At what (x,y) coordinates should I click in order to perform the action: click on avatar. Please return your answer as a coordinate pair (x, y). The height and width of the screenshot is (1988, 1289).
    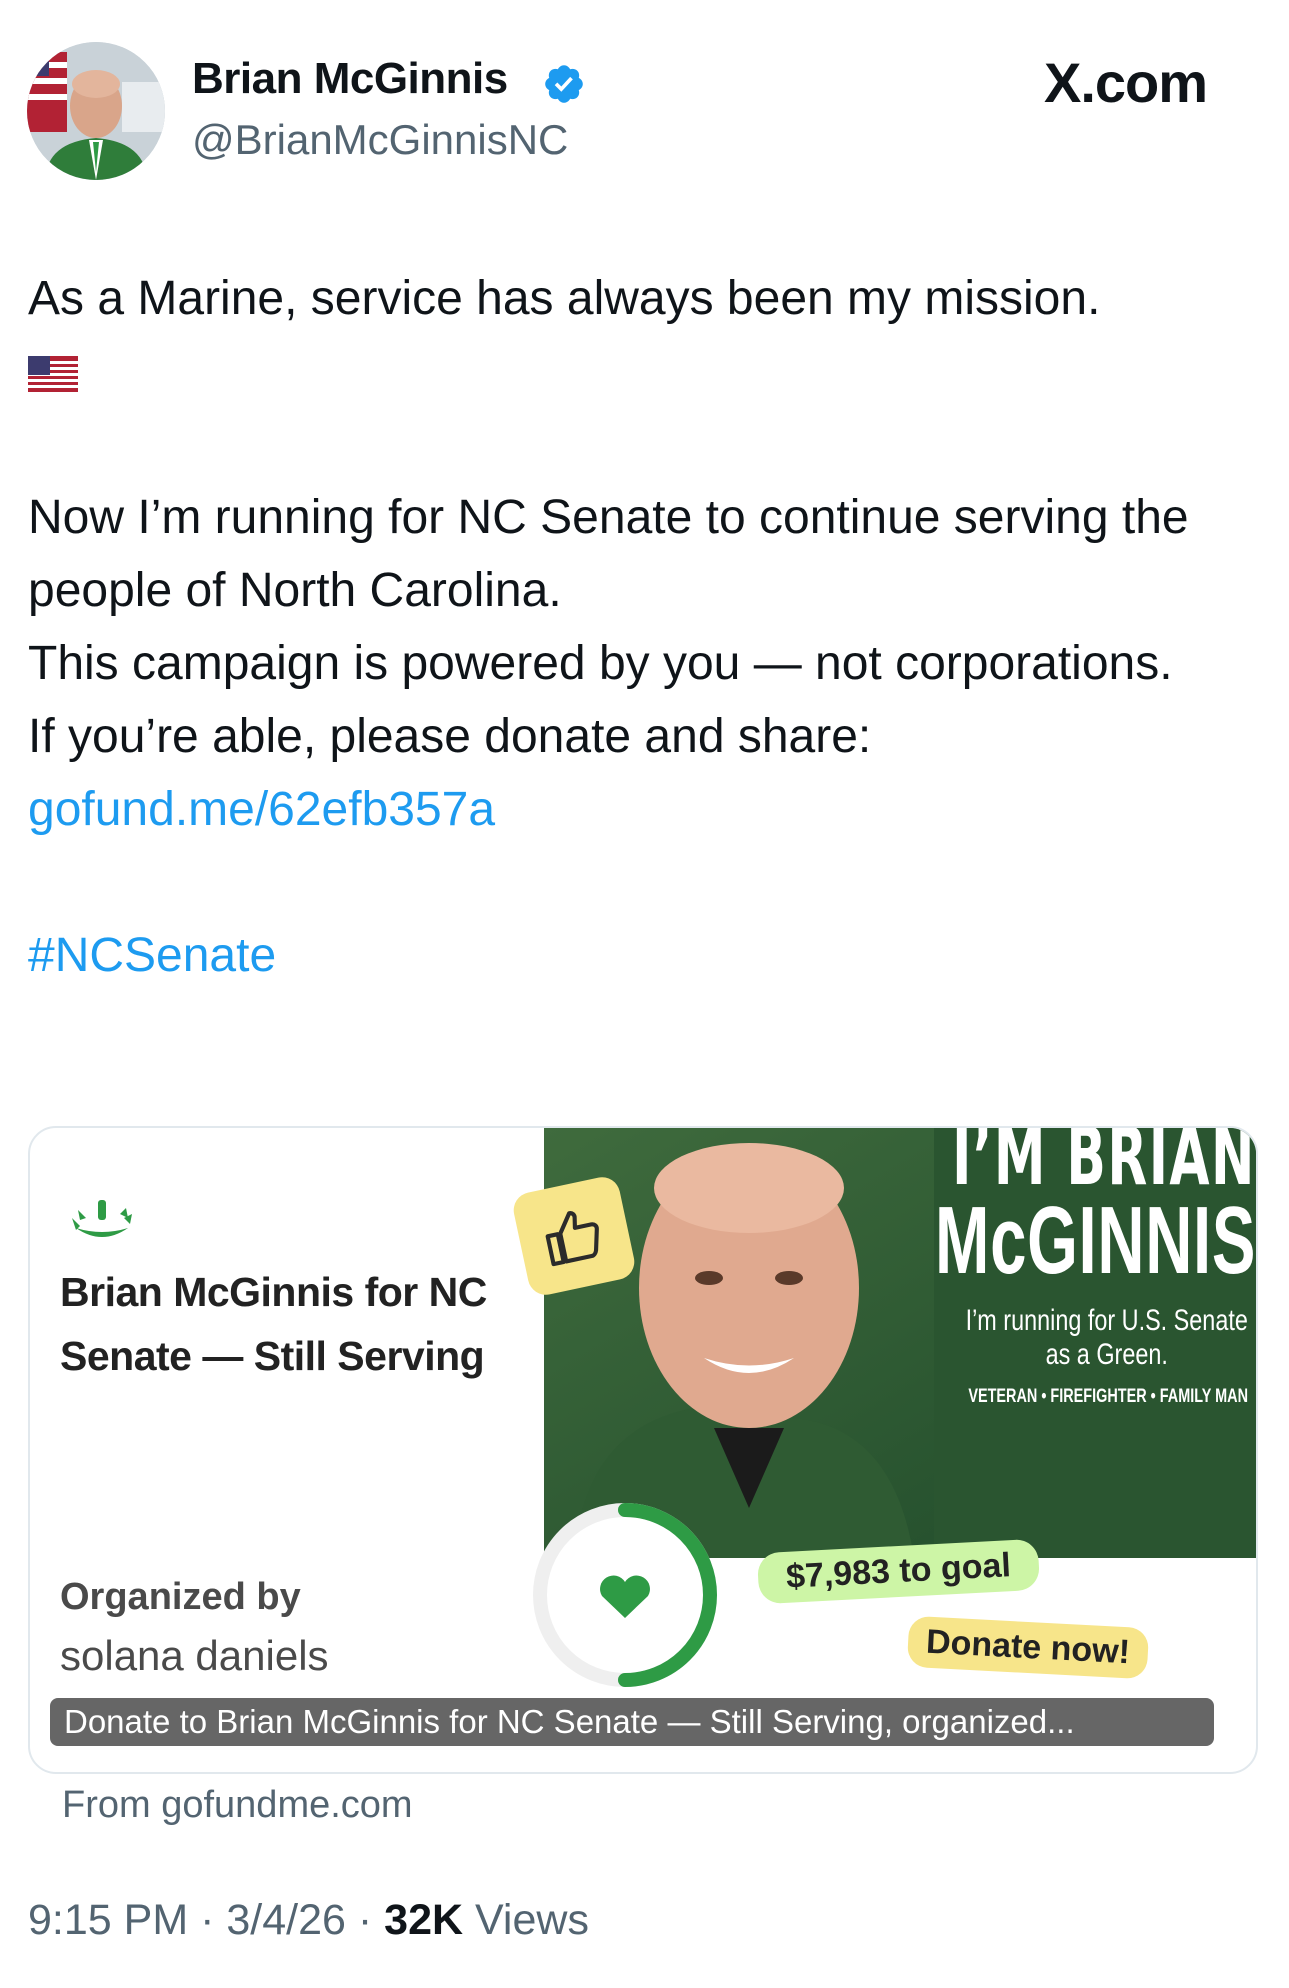
    Looking at the image, I should click on (96, 111).